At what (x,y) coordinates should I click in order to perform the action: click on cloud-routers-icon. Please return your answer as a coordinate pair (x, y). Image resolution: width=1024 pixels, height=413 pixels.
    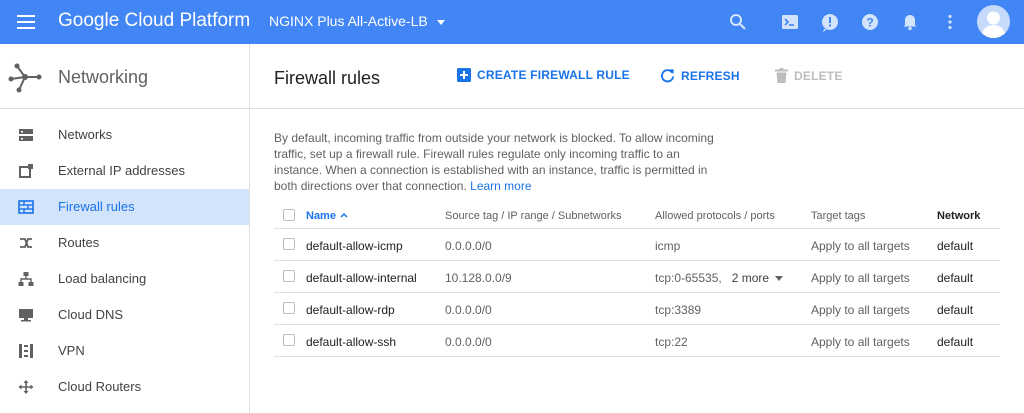
    Looking at the image, I should click on (26, 387).